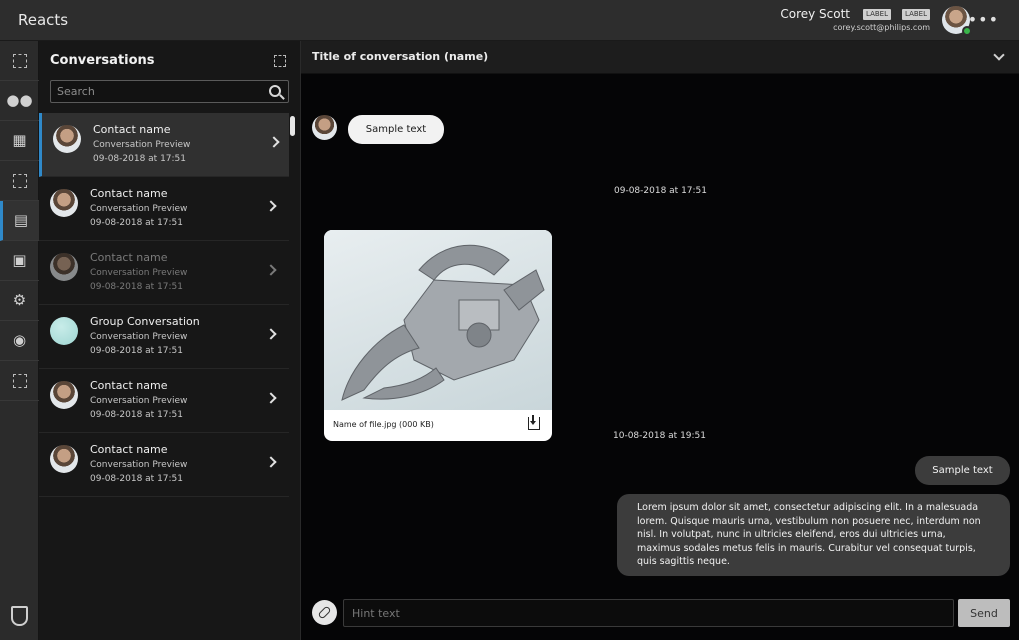 The width and height of the screenshot is (1019, 640). Describe the element at coordinates (19, 616) in the screenshot. I see `philips-shield-icon` at that location.